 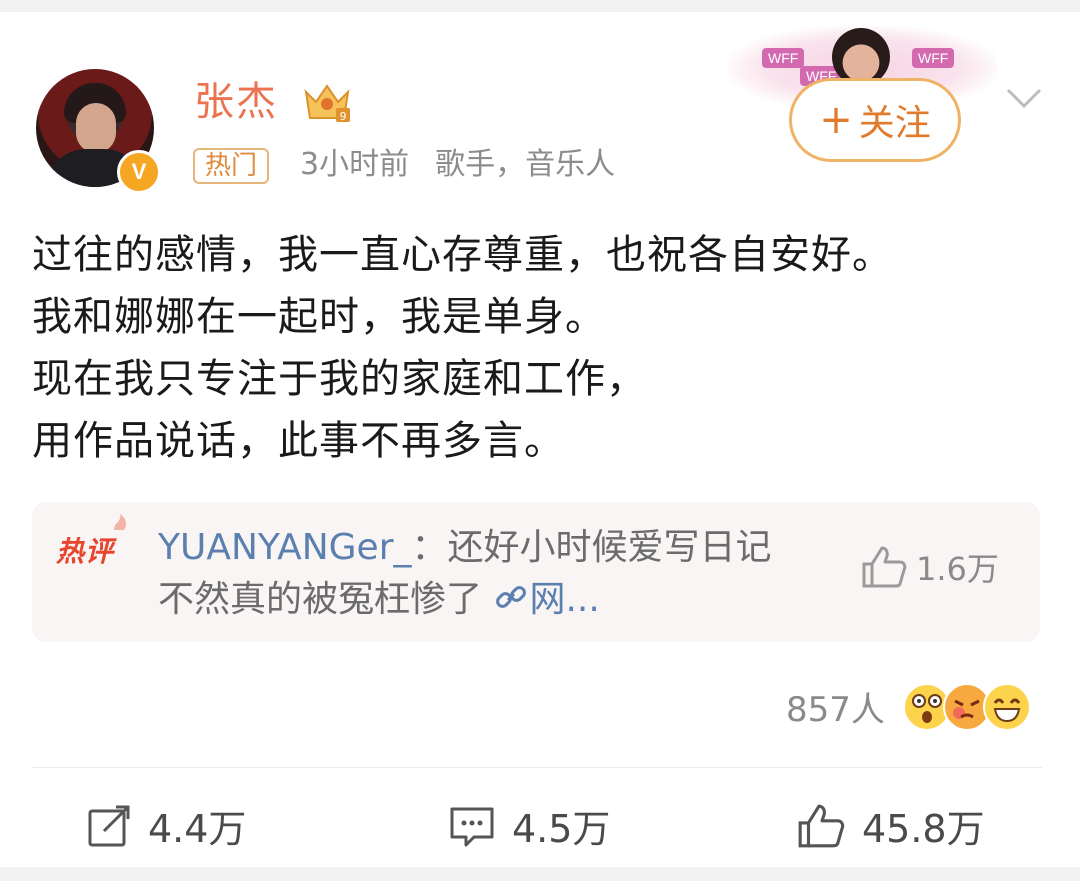 What do you see at coordinates (835, 710) in the screenshot?
I see `reaction-count: 857人` at bounding box center [835, 710].